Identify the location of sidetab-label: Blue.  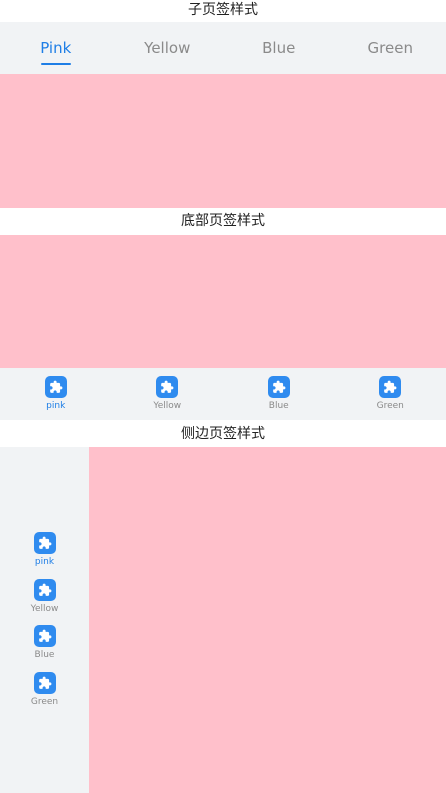
(44, 655).